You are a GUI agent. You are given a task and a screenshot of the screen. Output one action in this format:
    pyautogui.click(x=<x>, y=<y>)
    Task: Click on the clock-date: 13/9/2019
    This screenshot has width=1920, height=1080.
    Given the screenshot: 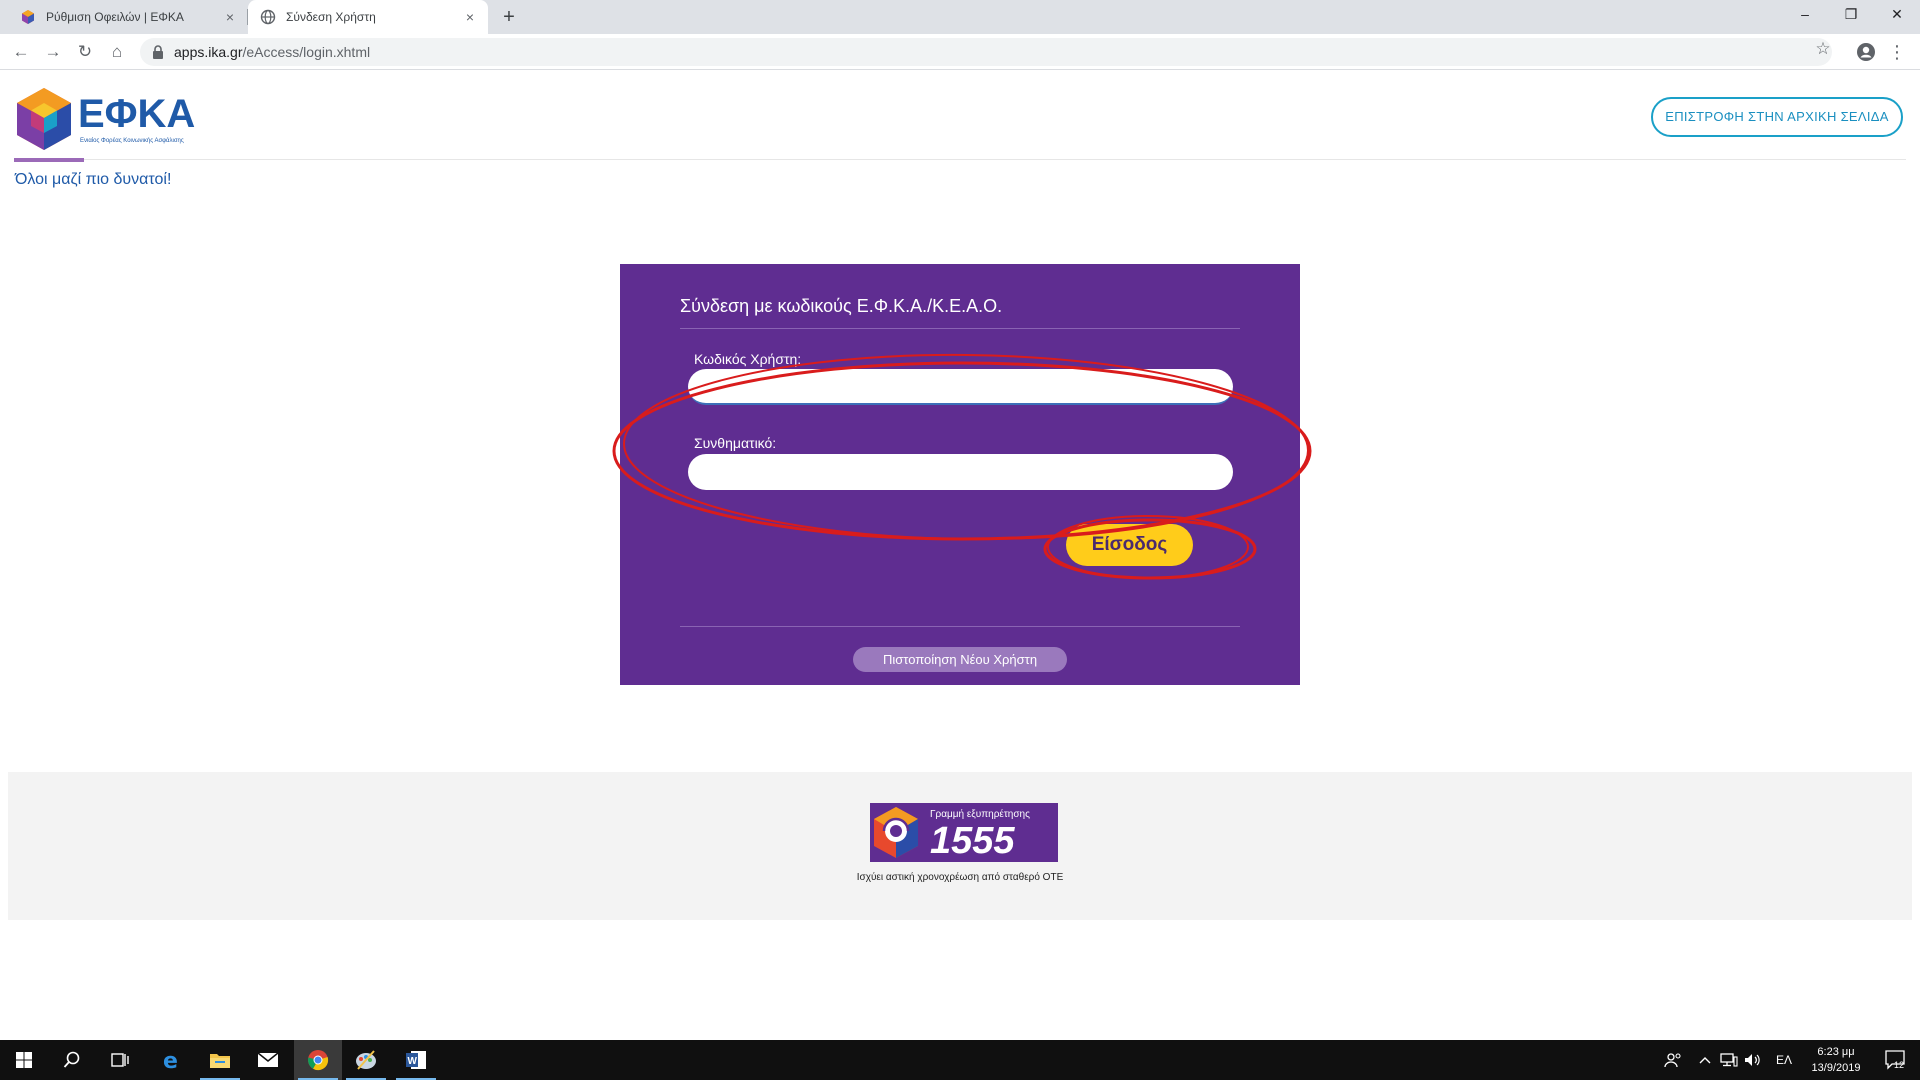 What is the action you would take?
    pyautogui.click(x=1836, y=1068)
    